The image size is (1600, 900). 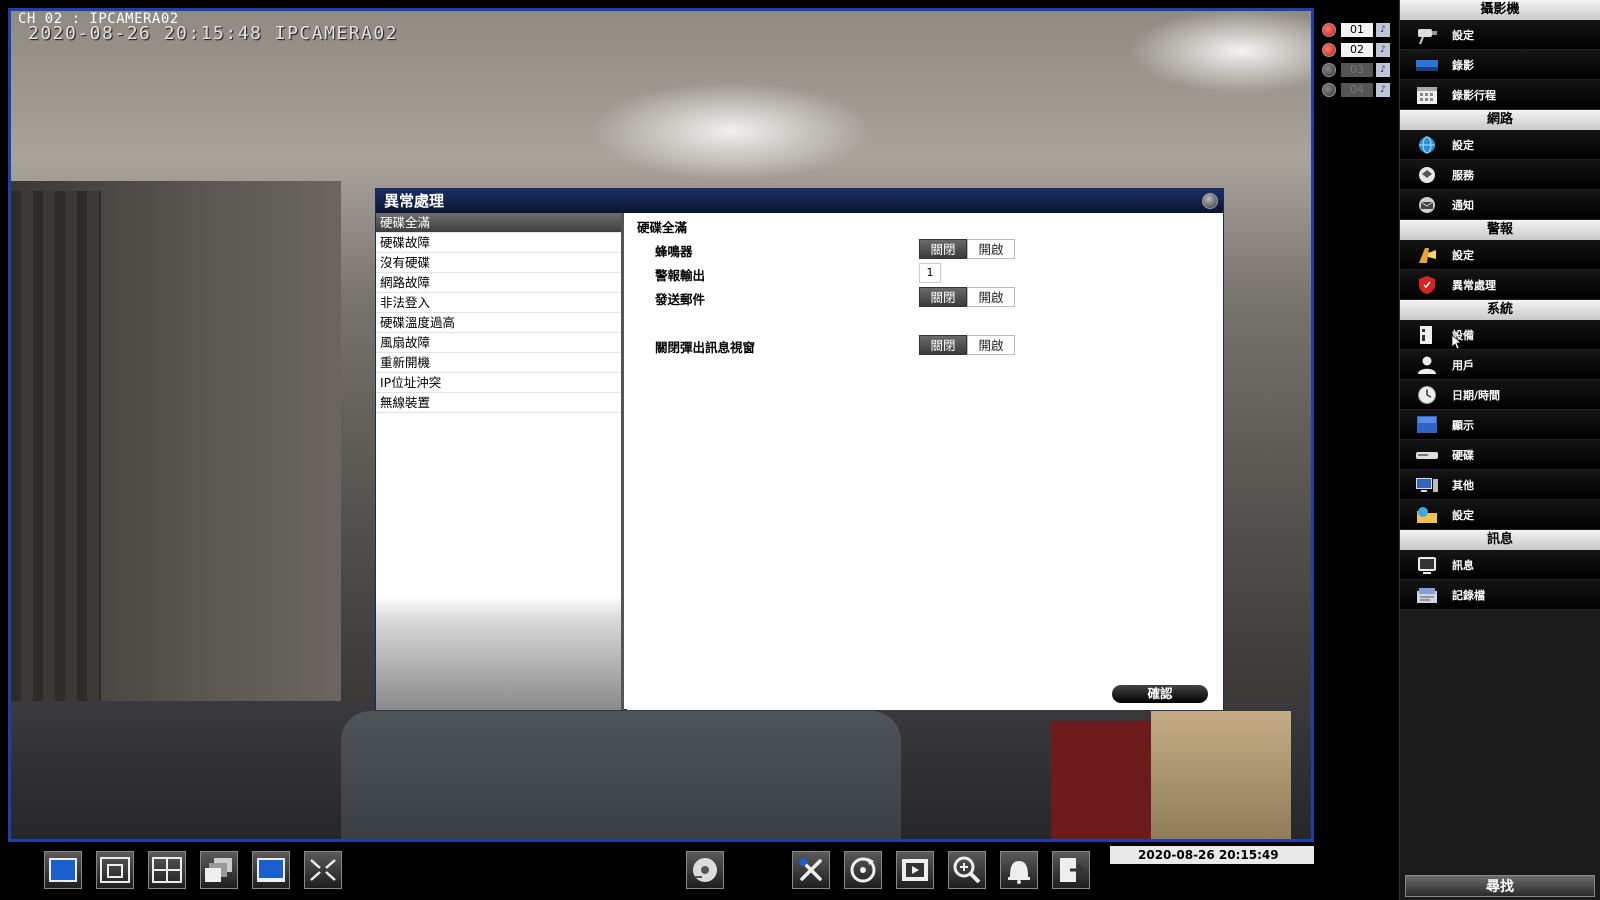 What do you see at coordinates (498, 243) in the screenshot?
I see `list-item-disk-error: 硬碟故障` at bounding box center [498, 243].